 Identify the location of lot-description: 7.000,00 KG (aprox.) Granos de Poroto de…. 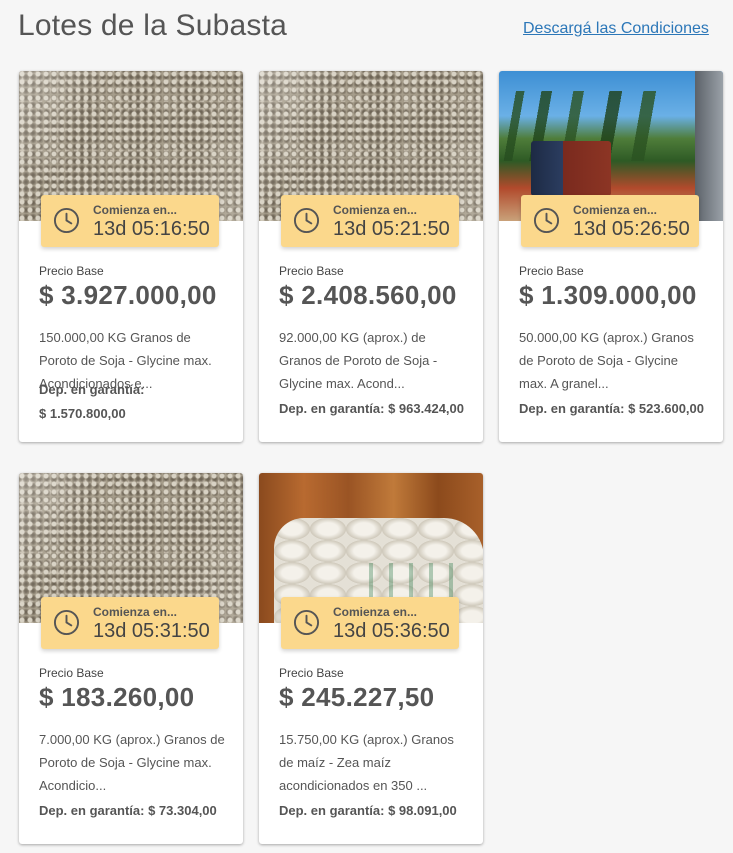
(132, 762).